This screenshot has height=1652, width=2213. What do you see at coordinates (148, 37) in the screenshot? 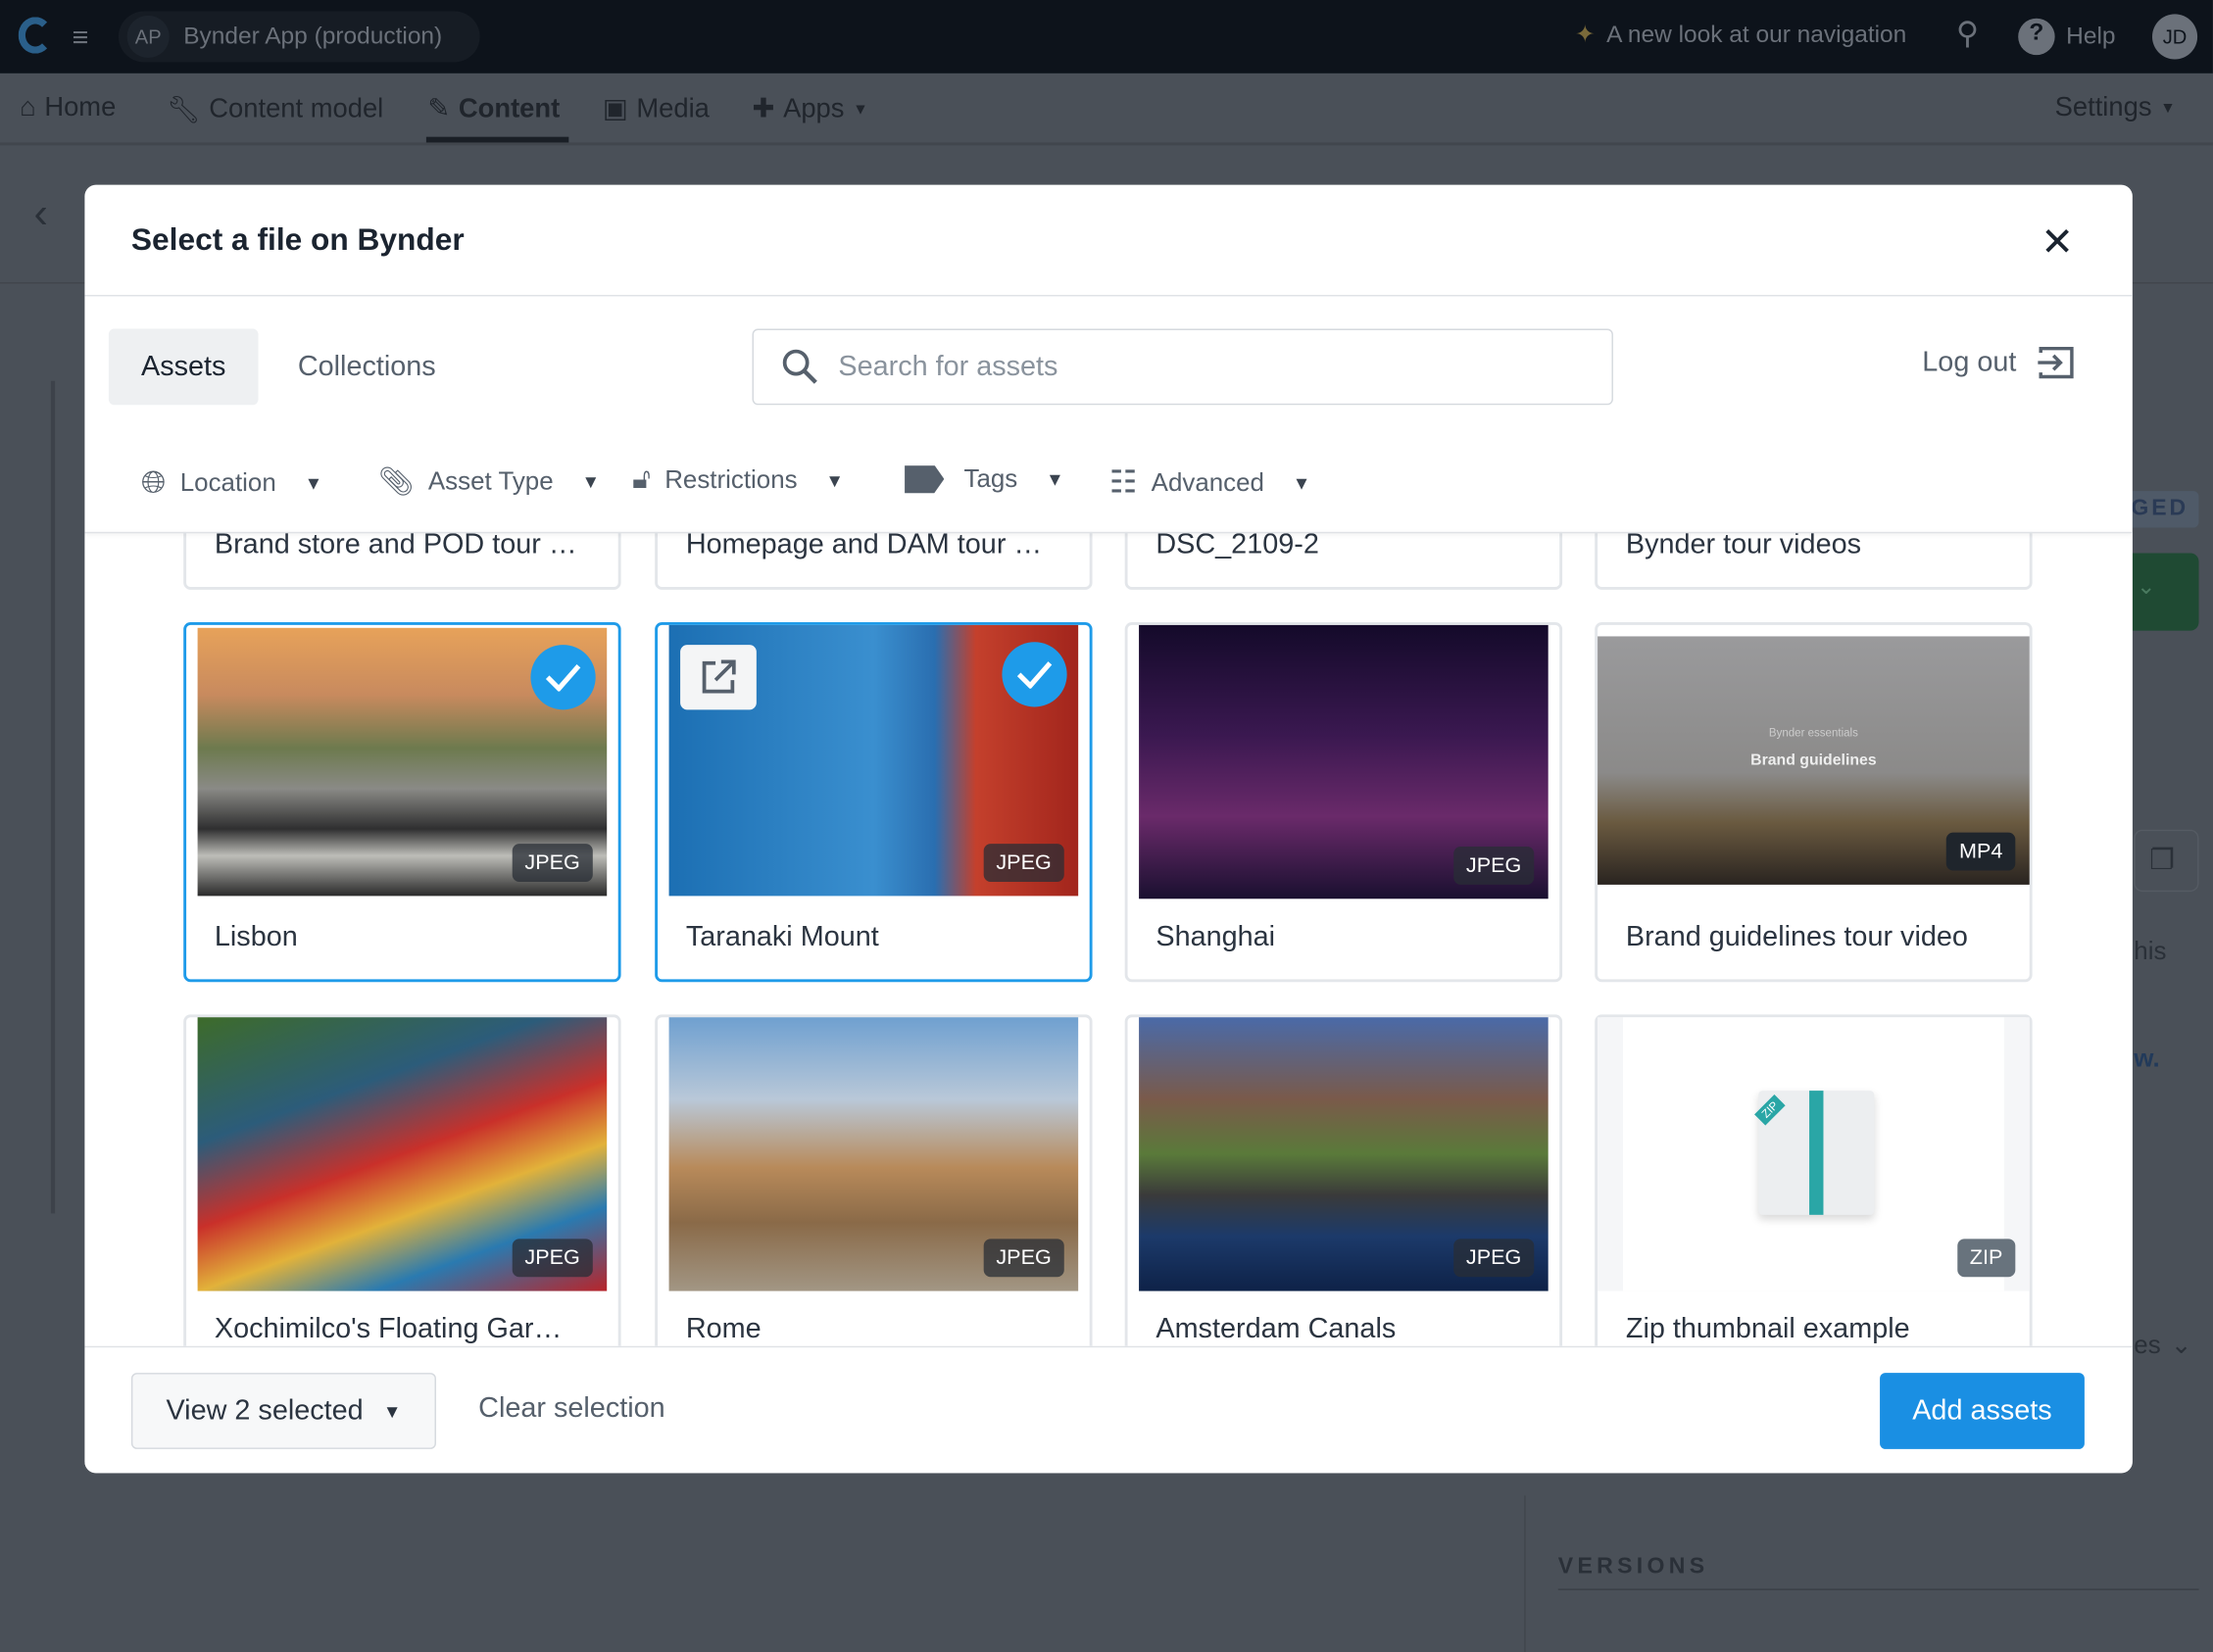
I see `org-avatar: AP` at bounding box center [148, 37].